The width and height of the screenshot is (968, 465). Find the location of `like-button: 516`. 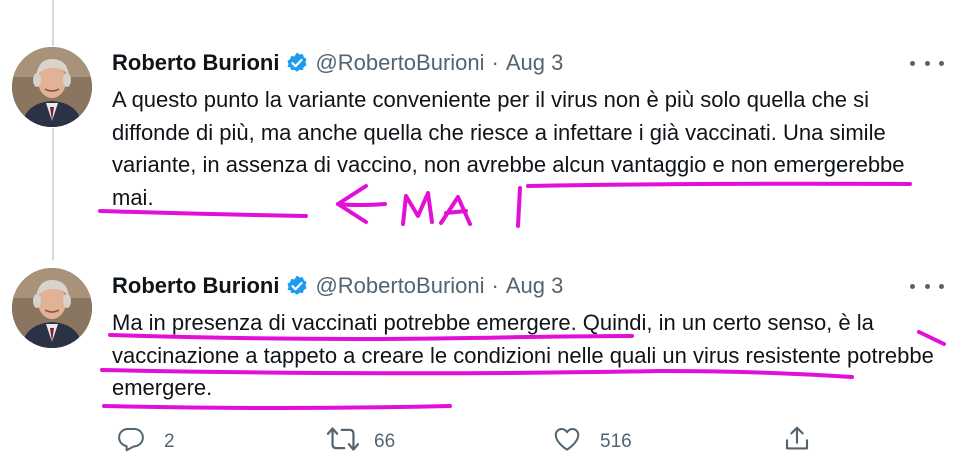

like-button: 516 is located at coordinates (592, 442).